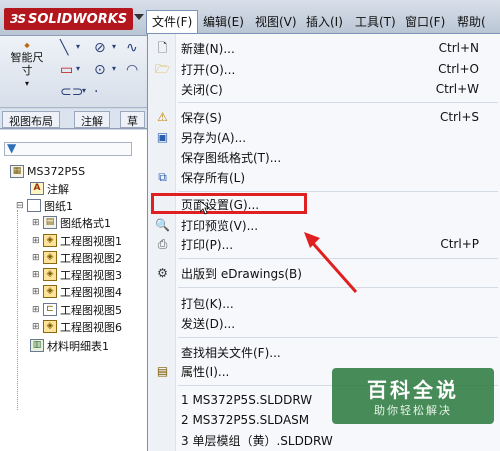 The image size is (500, 451). What do you see at coordinates (18, 19) in the screenshot?
I see `ds-logo-mark: 3S` at bounding box center [18, 19].